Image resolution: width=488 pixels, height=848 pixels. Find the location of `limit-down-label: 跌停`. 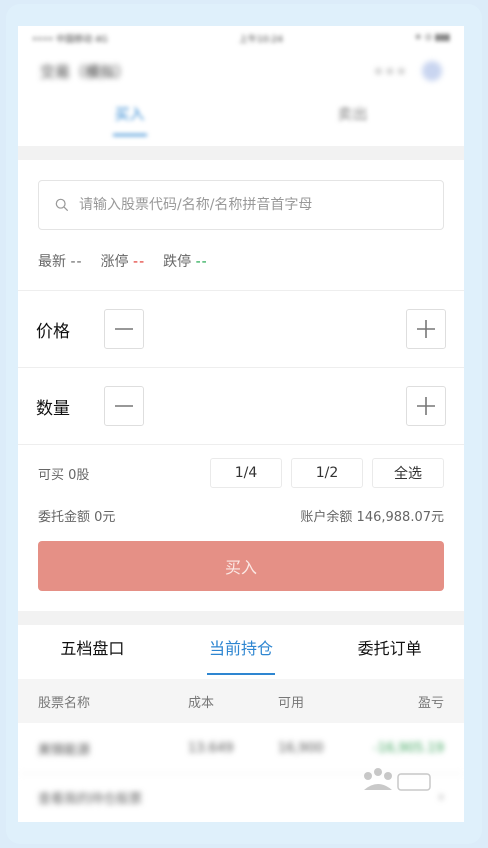

limit-down-label: 跌停 is located at coordinates (177, 262).